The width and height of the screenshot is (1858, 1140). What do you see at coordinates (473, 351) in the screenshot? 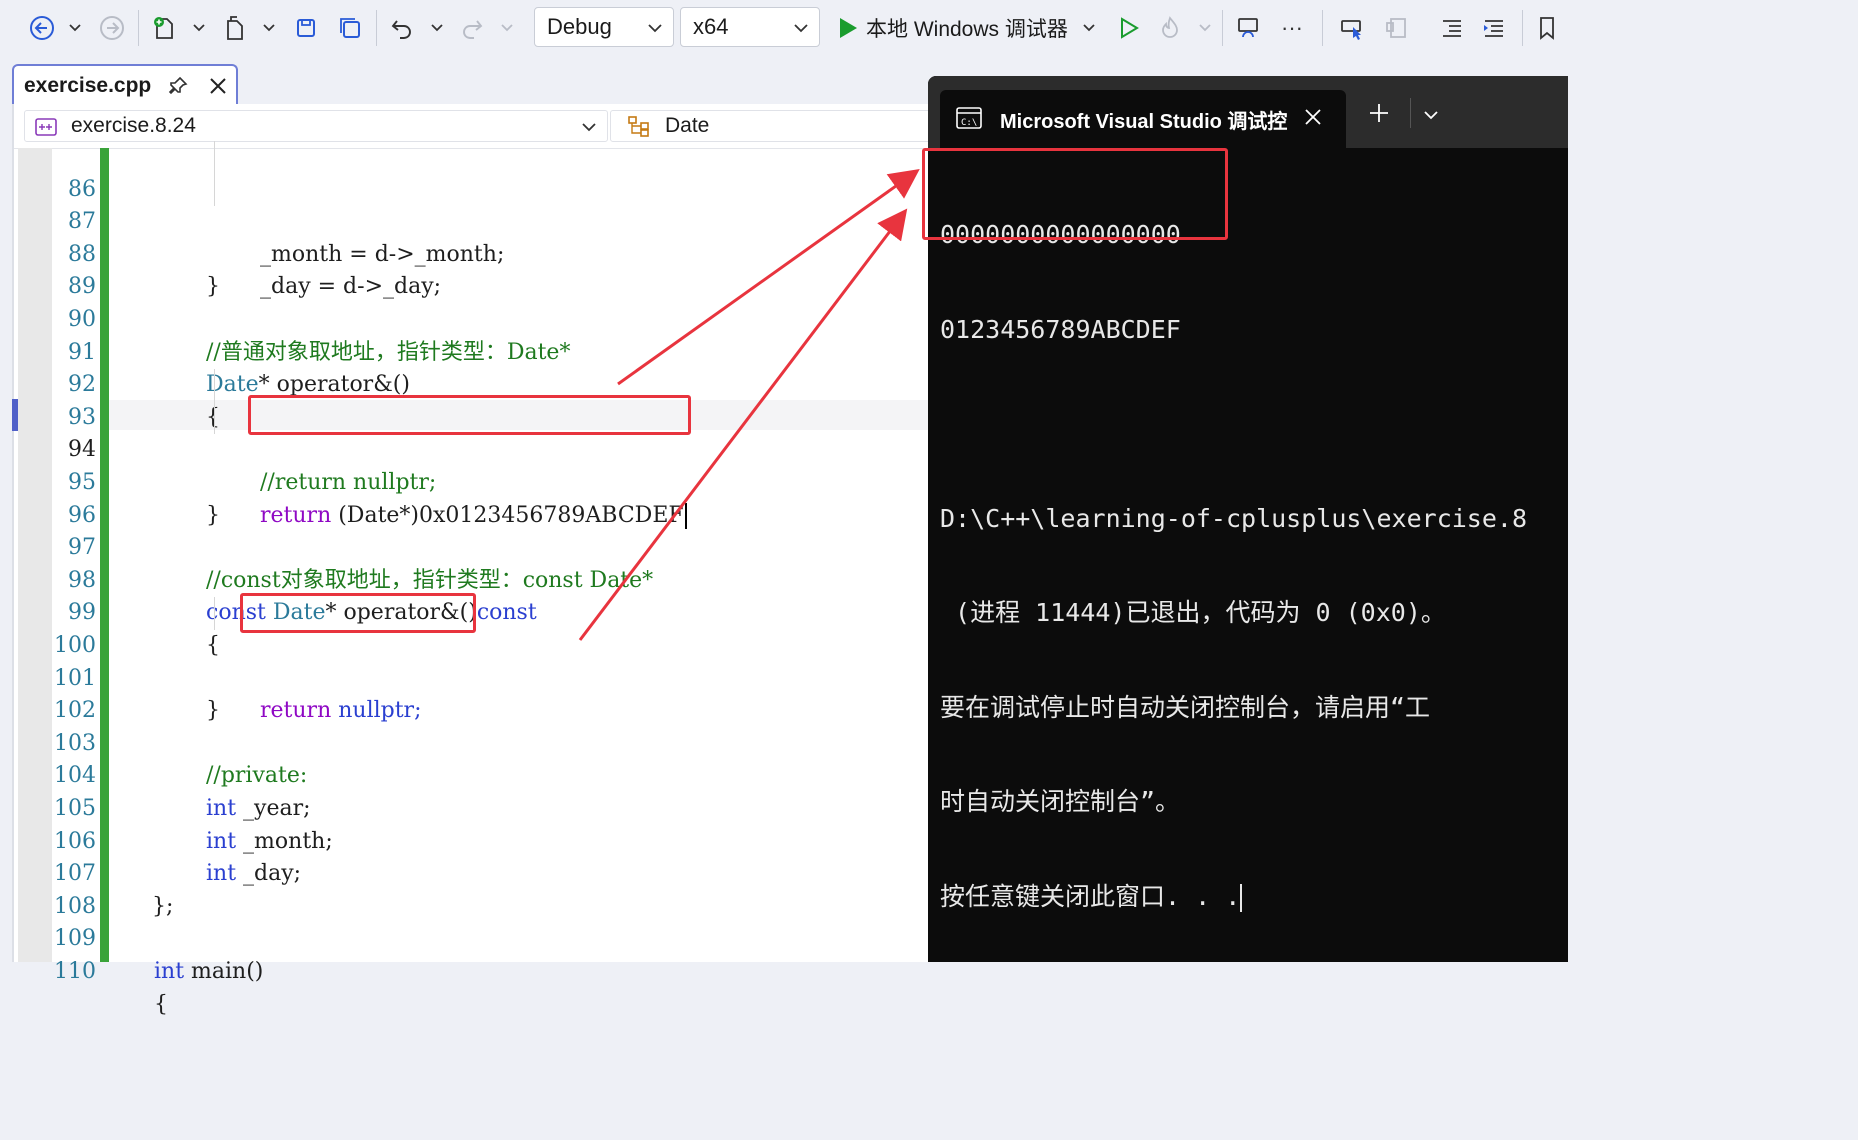
I see `code-line: 91 Date* operator&()` at bounding box center [473, 351].